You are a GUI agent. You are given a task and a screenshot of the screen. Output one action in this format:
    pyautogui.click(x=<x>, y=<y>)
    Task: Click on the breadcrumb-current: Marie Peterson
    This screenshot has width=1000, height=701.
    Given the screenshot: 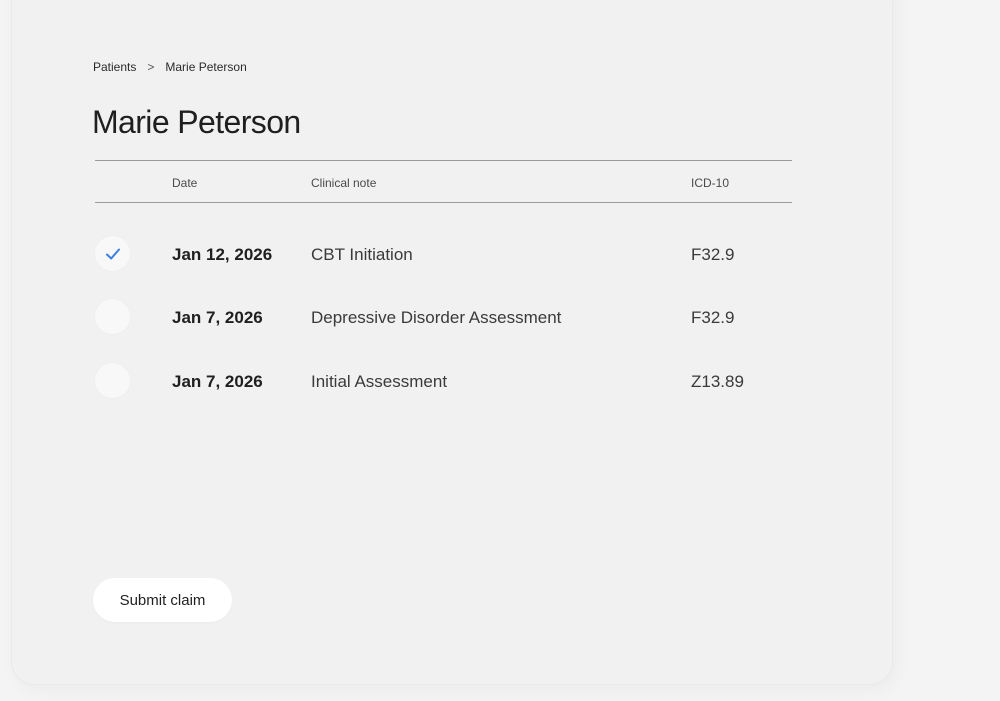 What is the action you would take?
    pyautogui.click(x=206, y=67)
    